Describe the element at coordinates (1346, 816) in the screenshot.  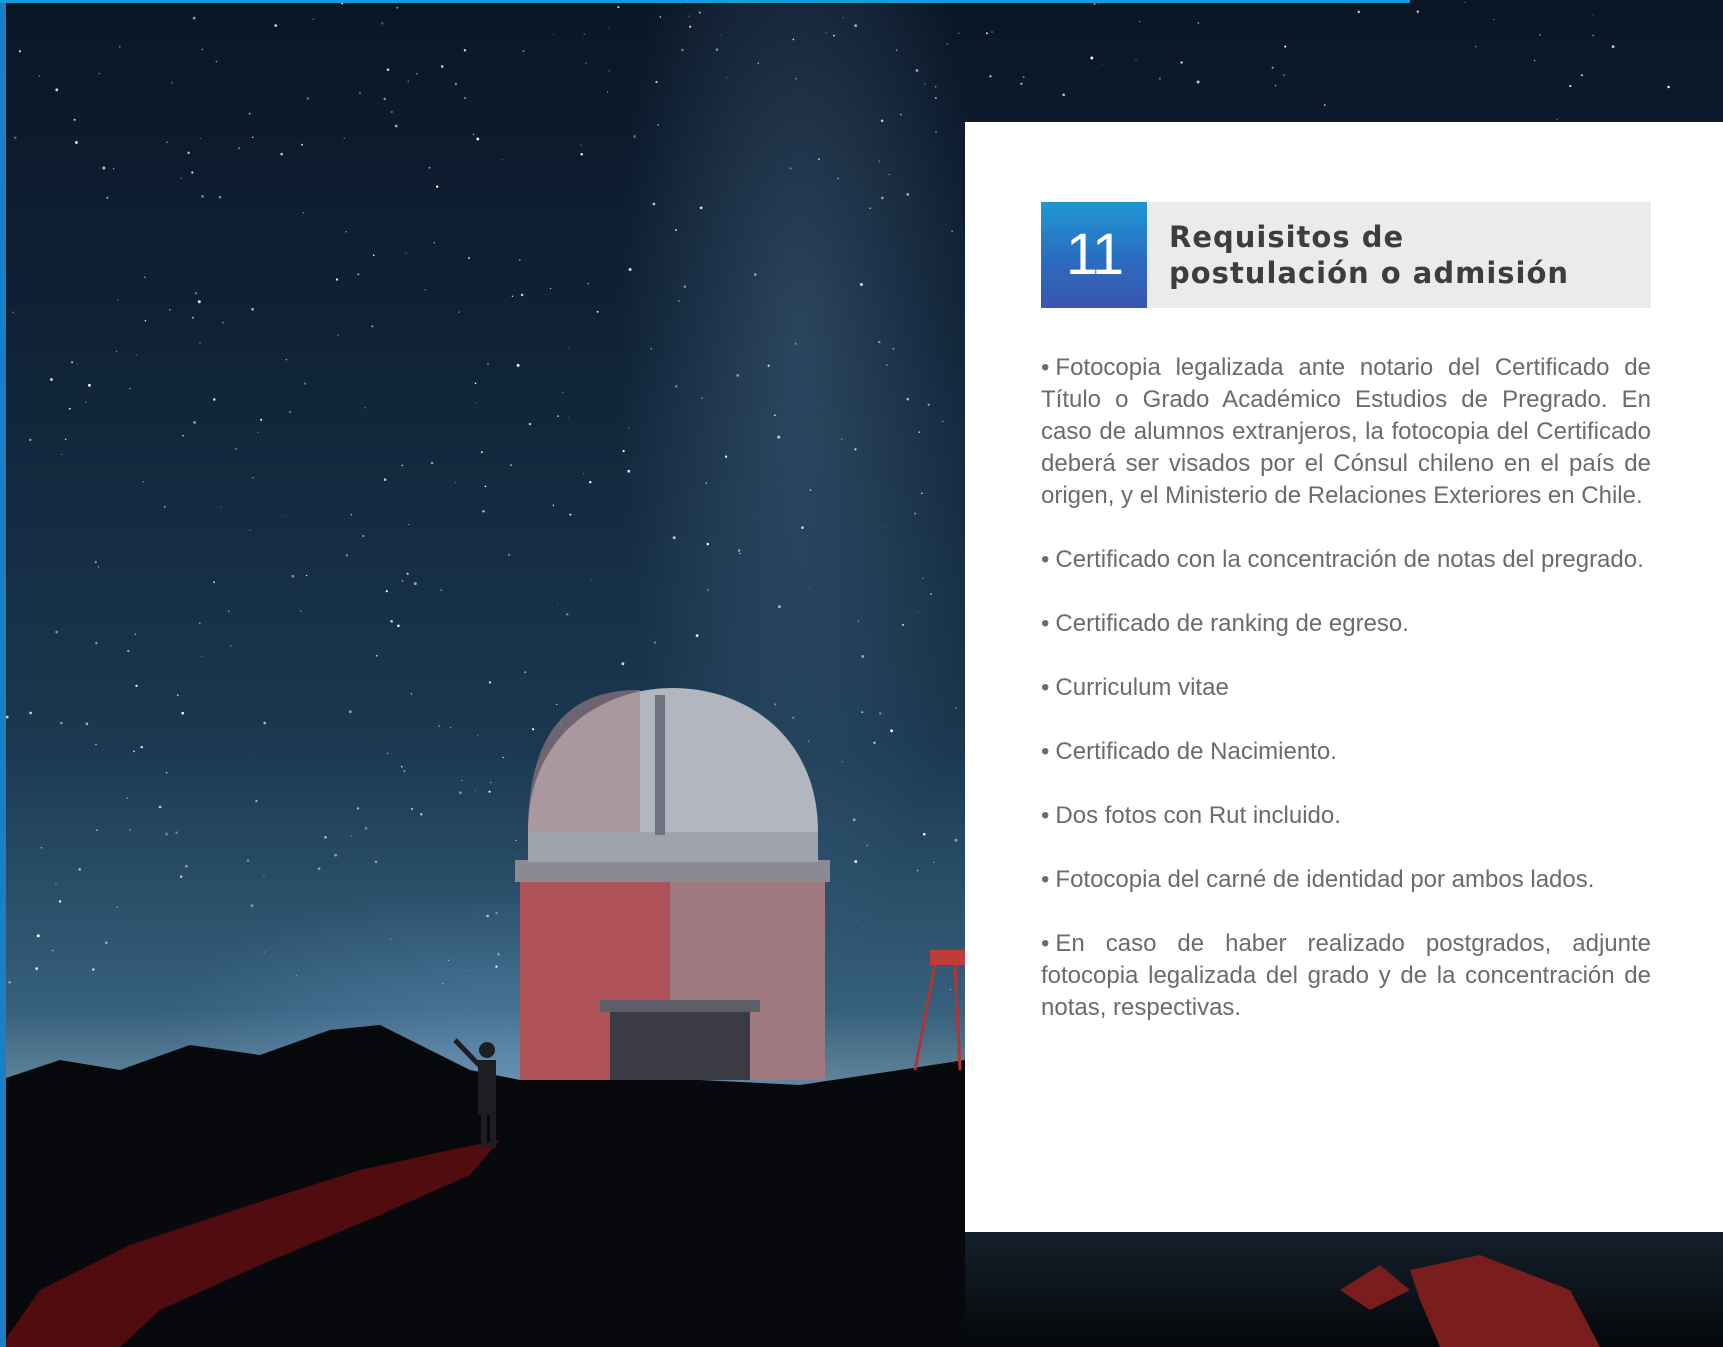
I see `list-item: • Dos fotos con Rut incluido.` at that location.